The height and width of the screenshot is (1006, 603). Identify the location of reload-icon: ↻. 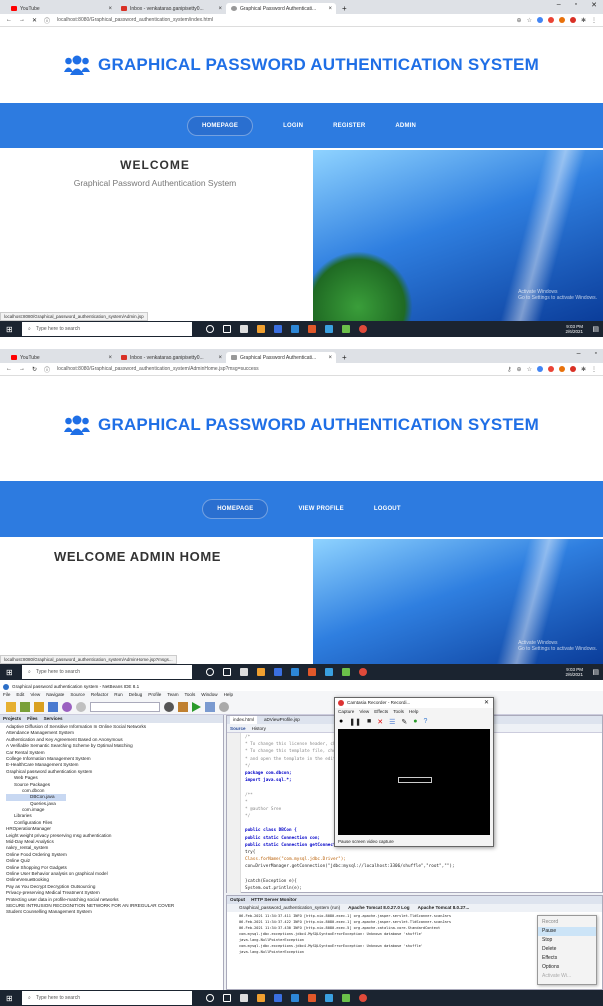
(34, 369).